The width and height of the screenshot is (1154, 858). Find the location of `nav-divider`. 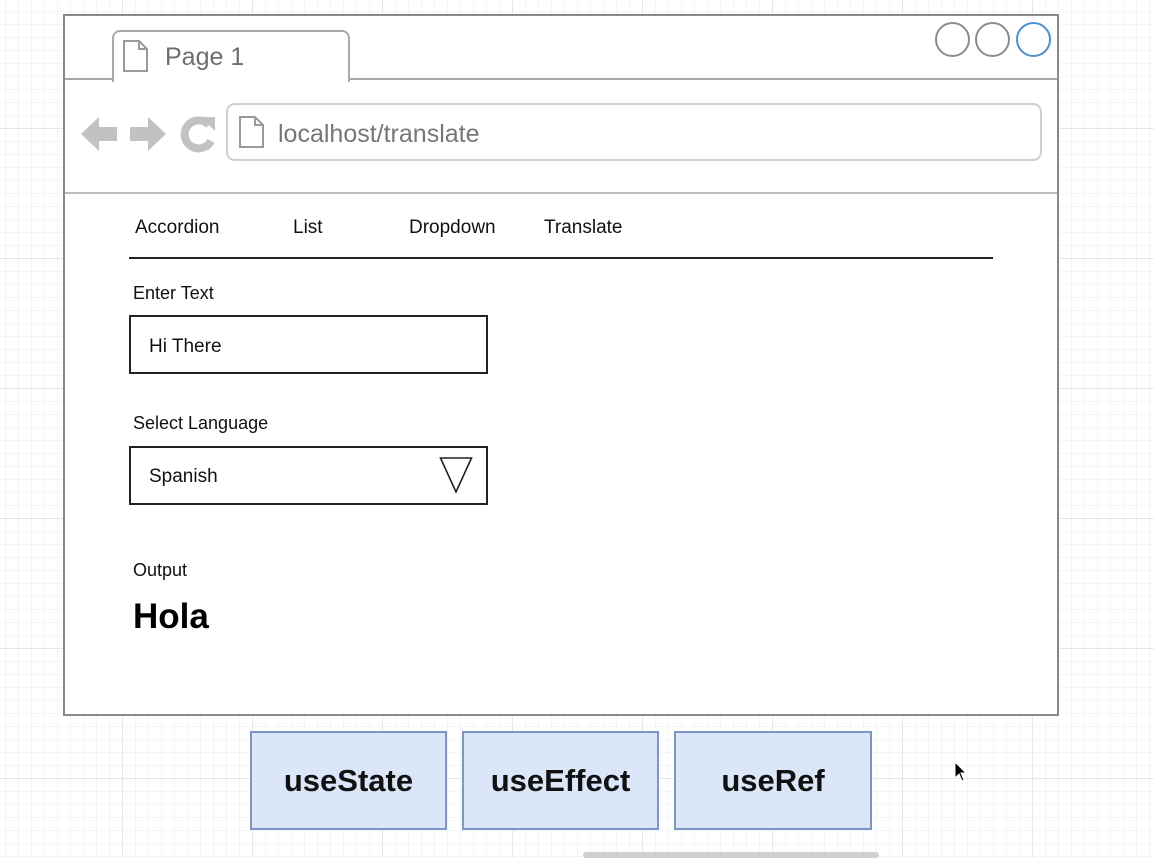

nav-divider is located at coordinates (561, 258).